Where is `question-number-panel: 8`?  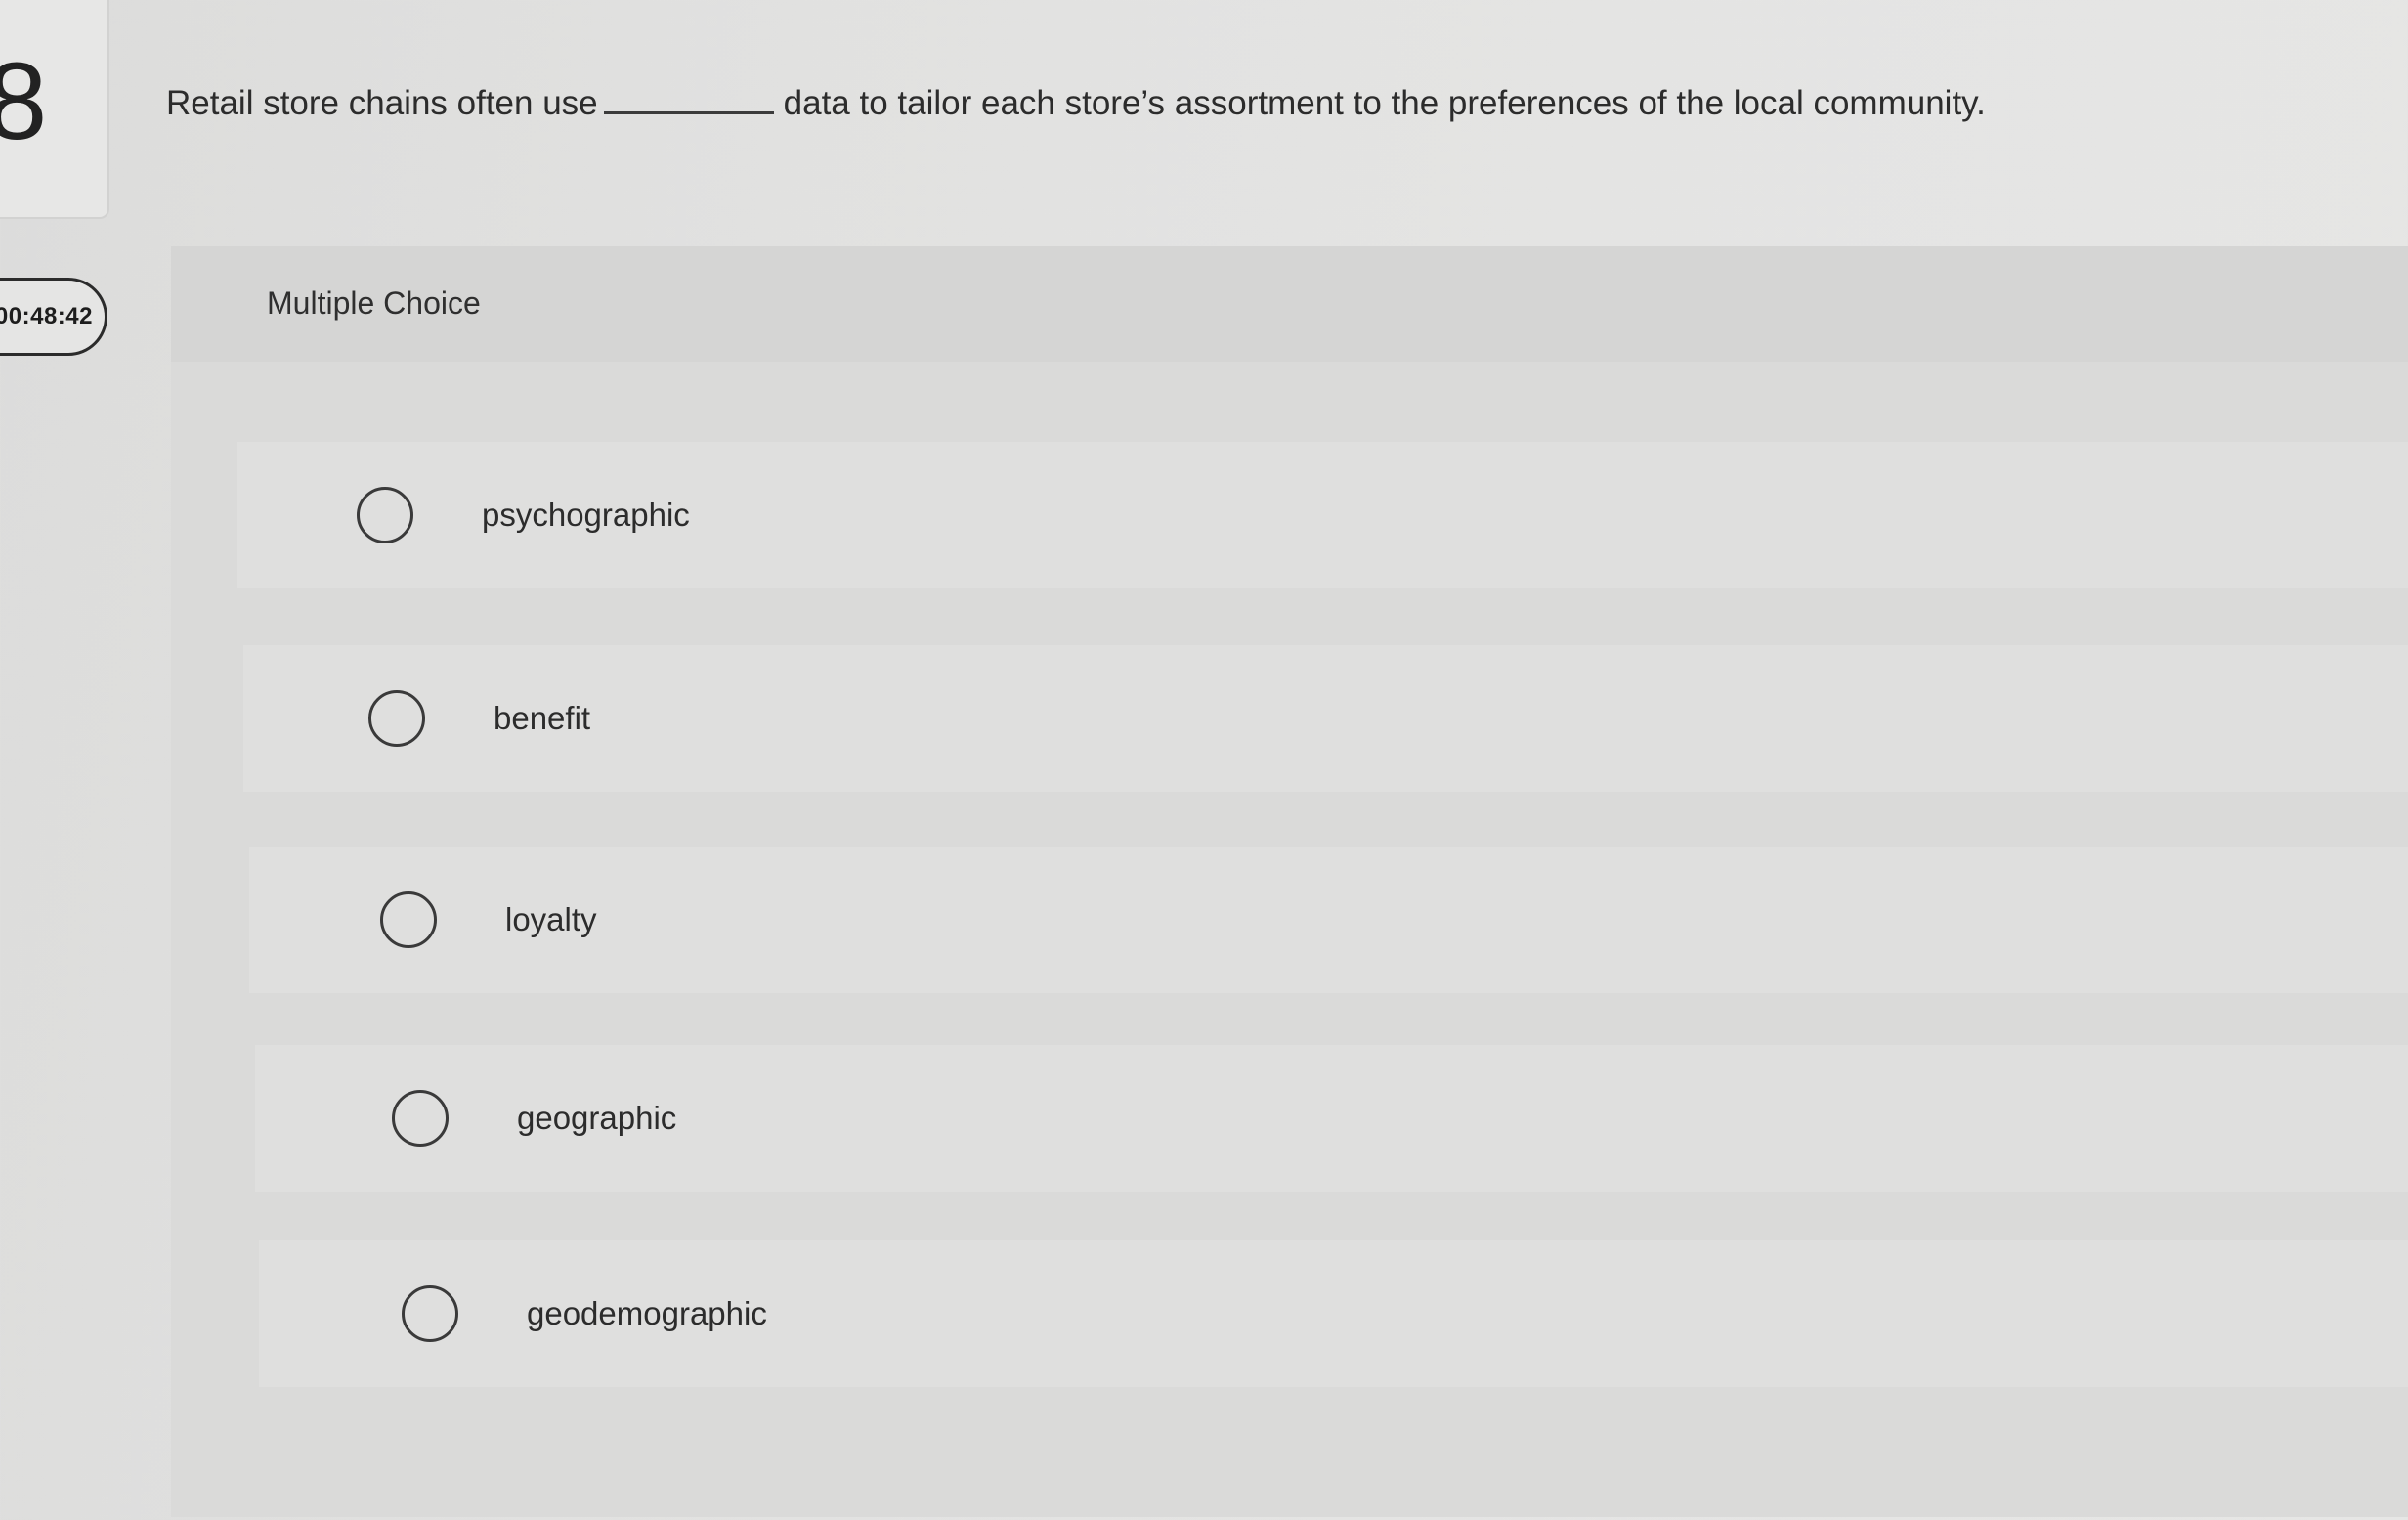 question-number-panel: 8 is located at coordinates (55, 109).